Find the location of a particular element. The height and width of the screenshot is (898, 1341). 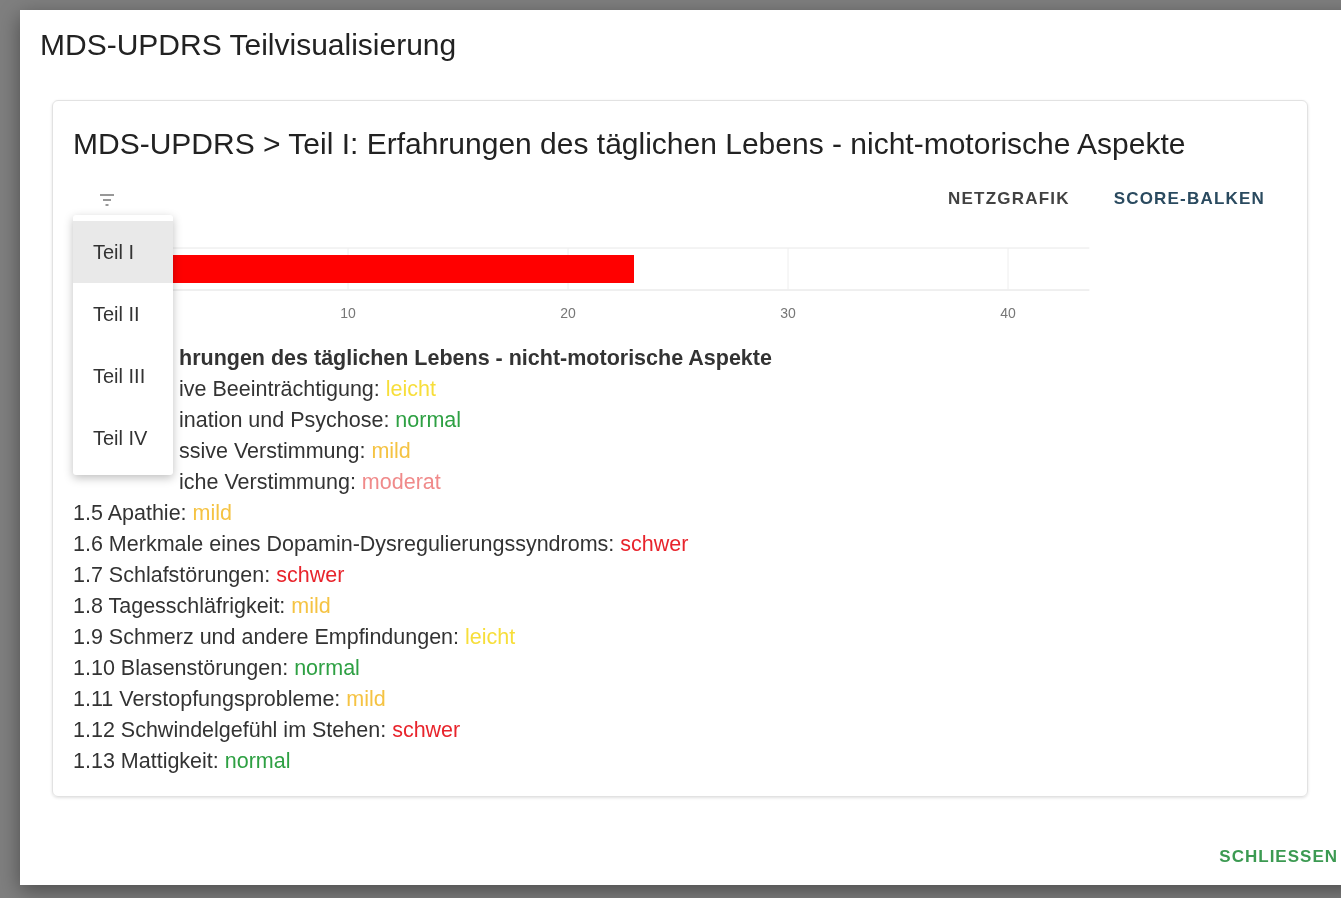

symptom-line: ive Beeinträchtigung: leicht is located at coordinates (307, 389).